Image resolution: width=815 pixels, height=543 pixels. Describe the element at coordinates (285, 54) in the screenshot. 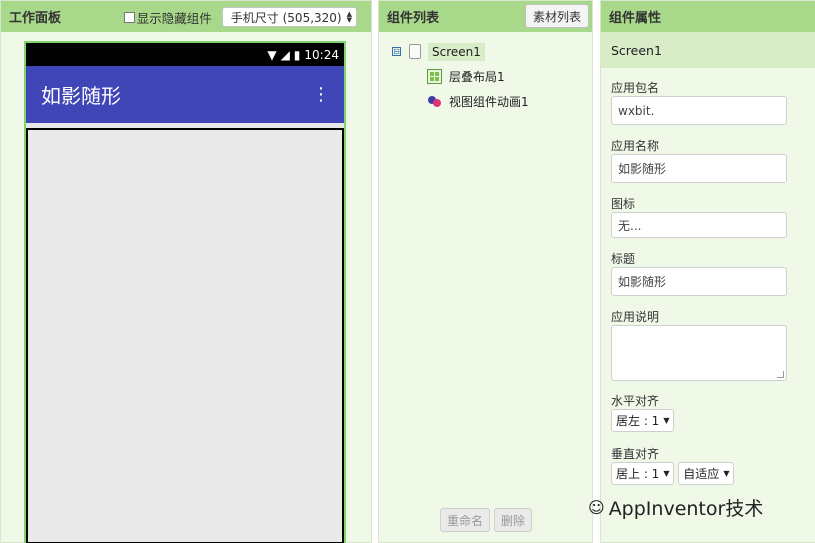

I see `signal-icon: ◢` at that location.